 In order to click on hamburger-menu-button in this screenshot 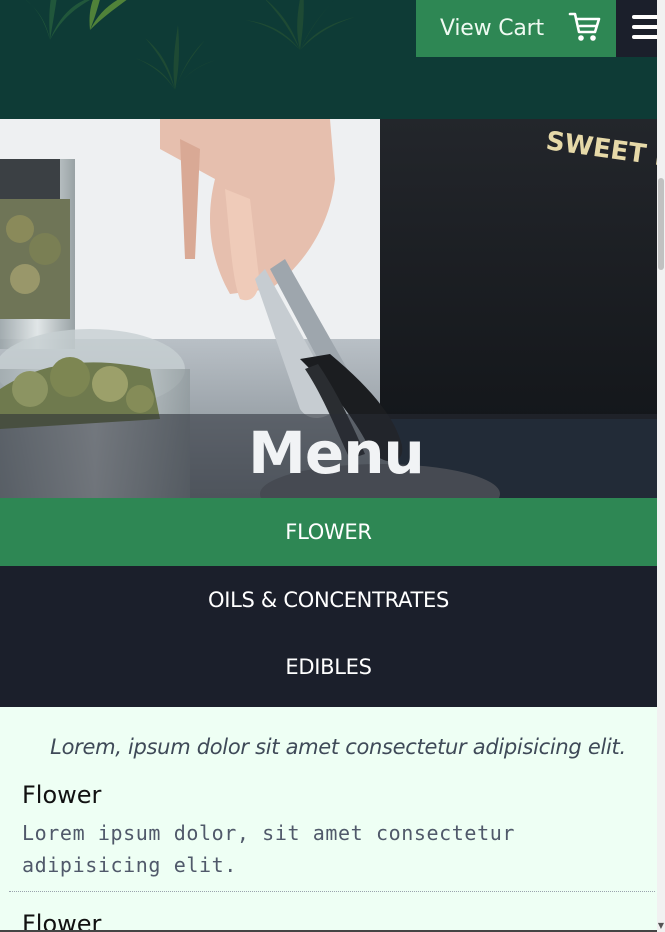, I will do `click(636, 28)`.